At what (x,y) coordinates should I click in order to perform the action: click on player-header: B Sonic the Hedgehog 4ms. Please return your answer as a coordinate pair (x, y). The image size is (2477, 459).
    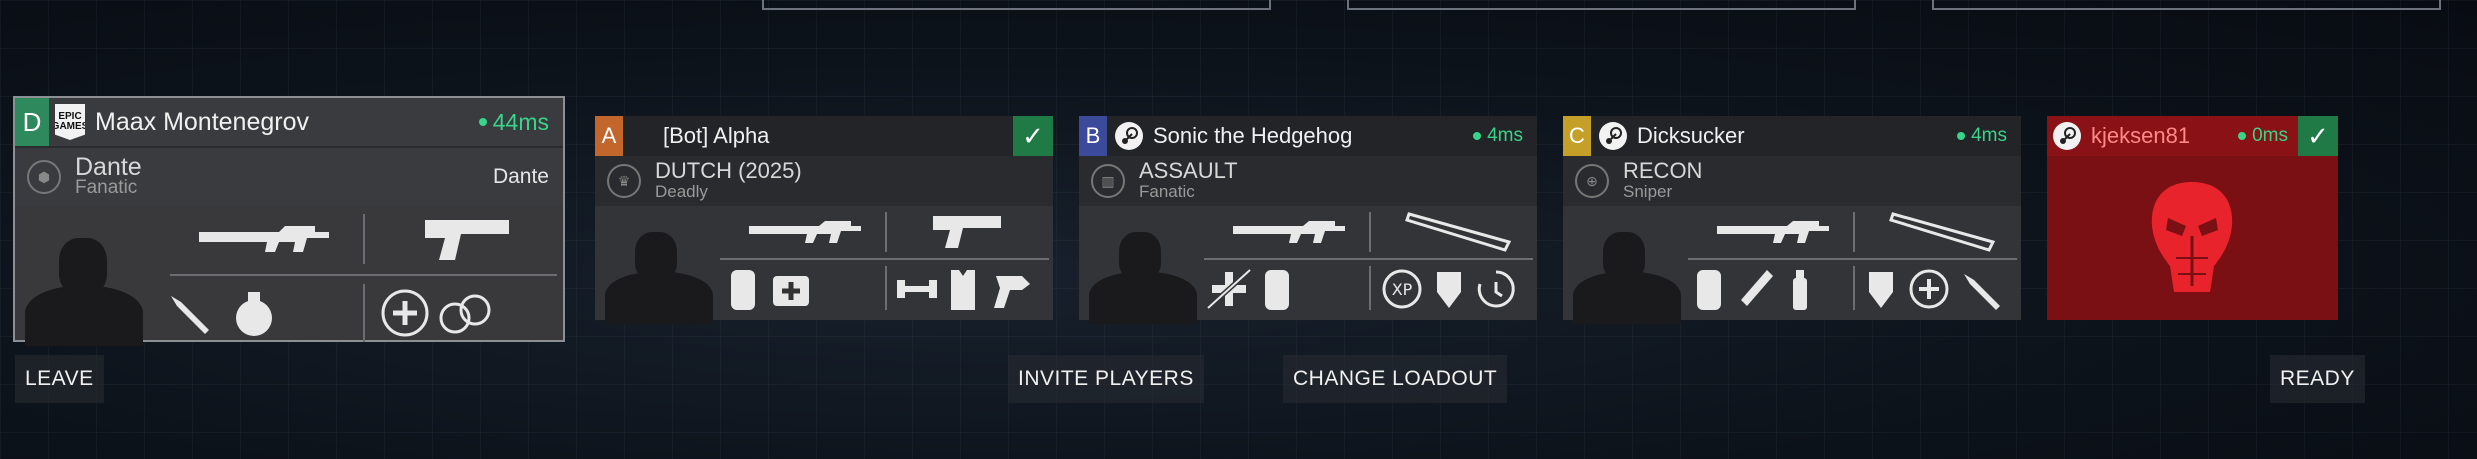
    Looking at the image, I should click on (1308, 136).